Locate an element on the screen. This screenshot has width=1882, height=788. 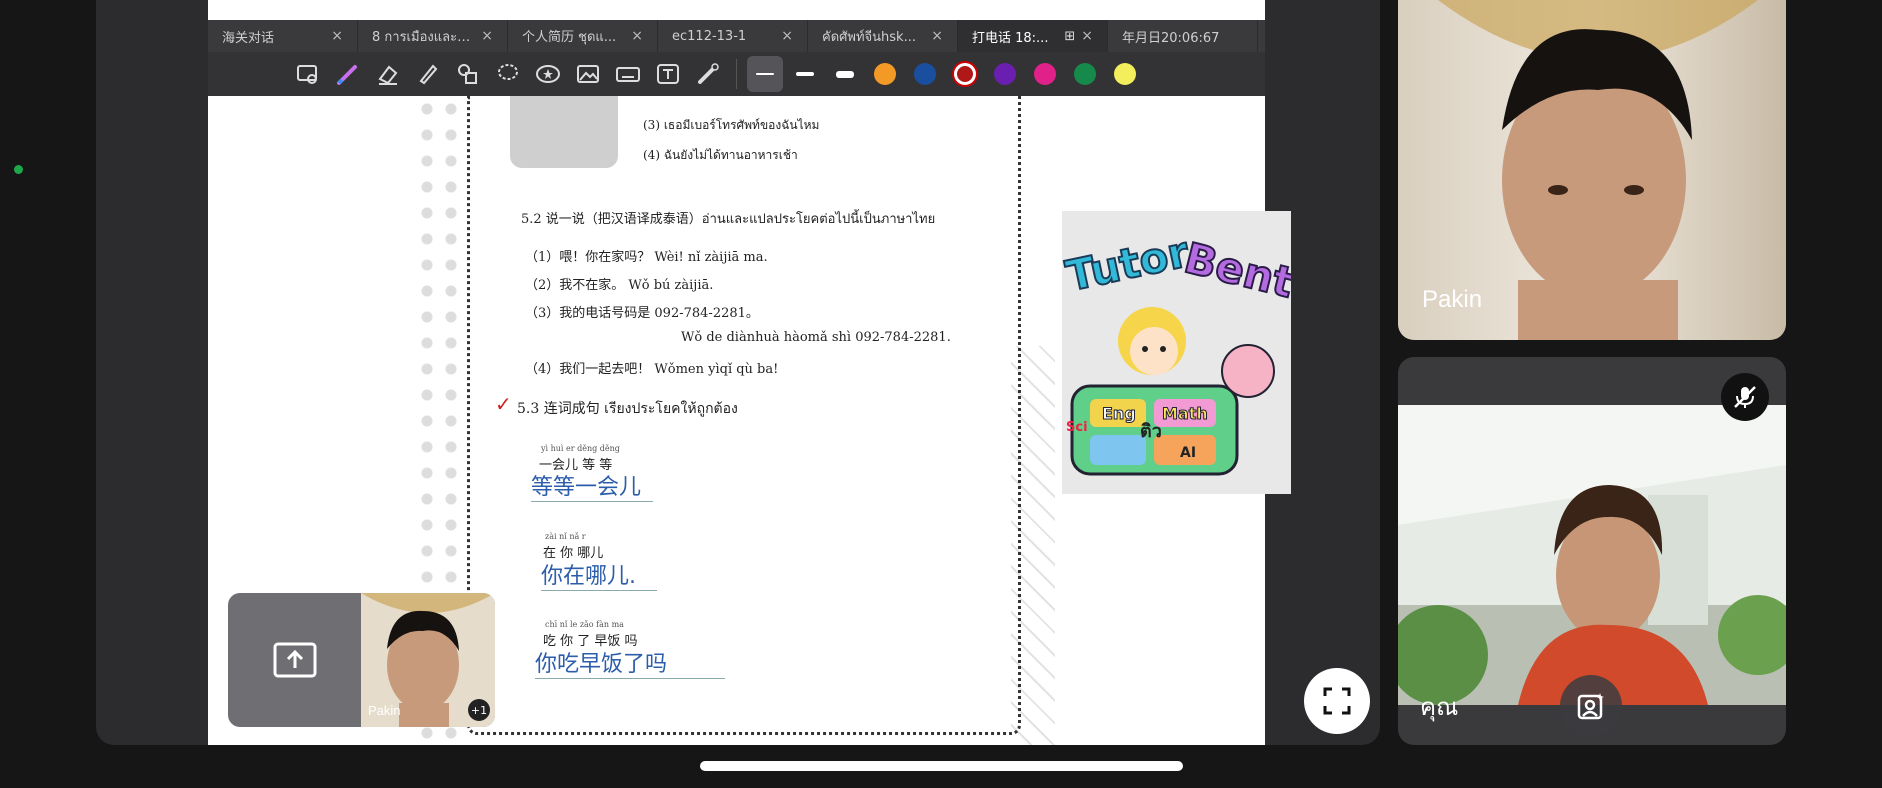
phone-illustration is located at coordinates (564, 132).